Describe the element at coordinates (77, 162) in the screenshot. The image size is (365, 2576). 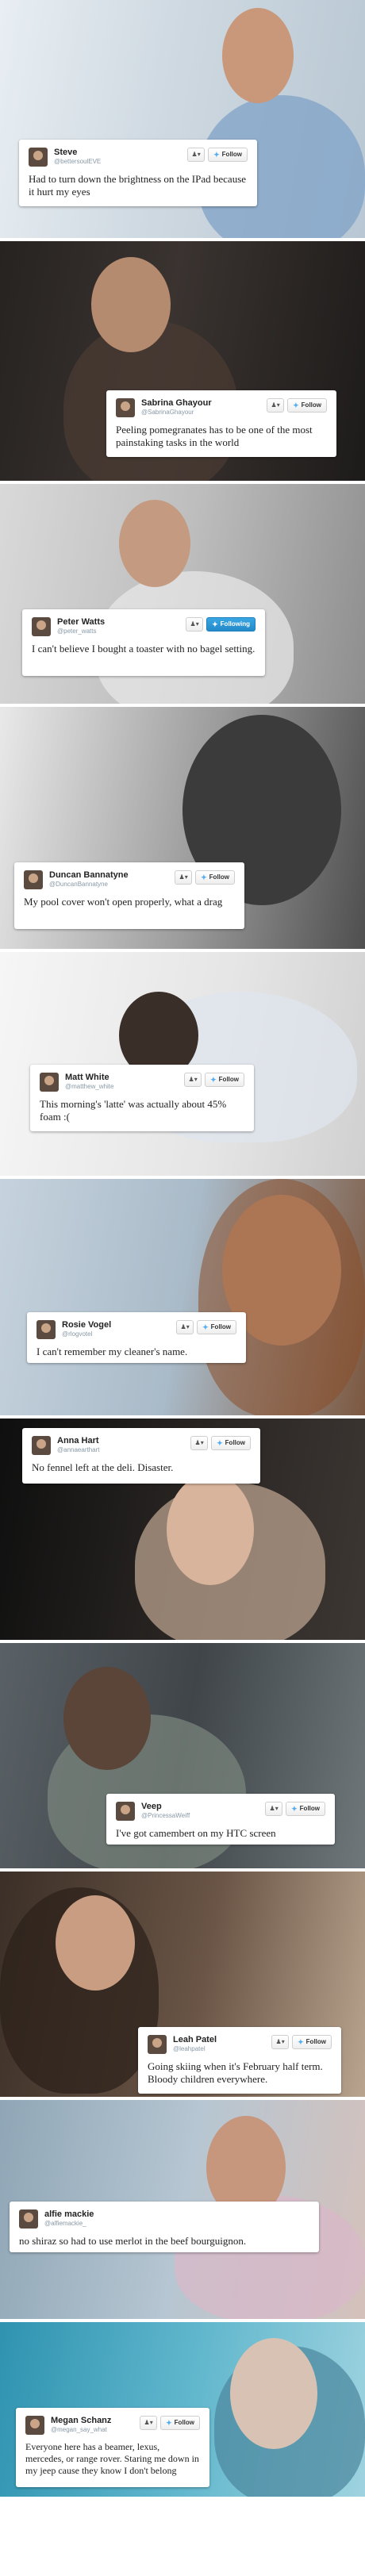
I see `tweet-author-handle: @bettersoulEVE` at that location.